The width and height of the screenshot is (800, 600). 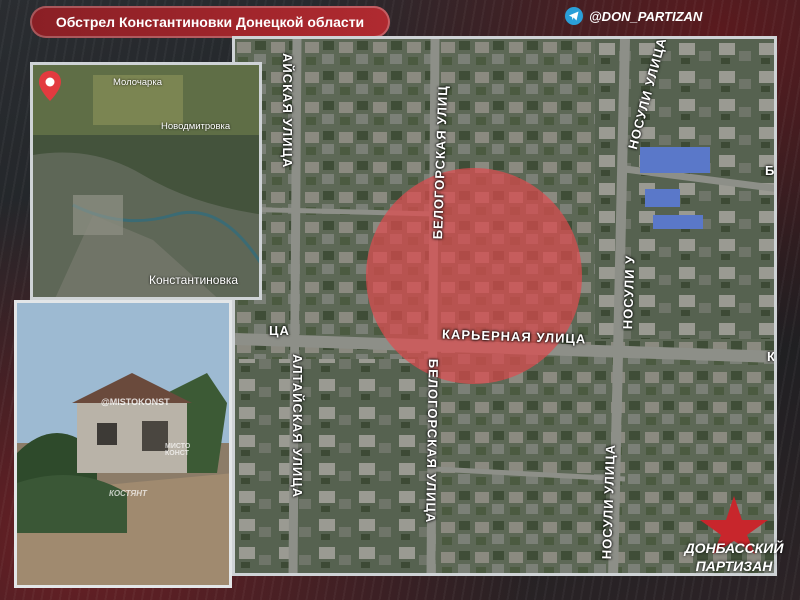 What do you see at coordinates (279, 330) in the screenshot?
I see `street-label-left-fragment: ЦА` at bounding box center [279, 330].